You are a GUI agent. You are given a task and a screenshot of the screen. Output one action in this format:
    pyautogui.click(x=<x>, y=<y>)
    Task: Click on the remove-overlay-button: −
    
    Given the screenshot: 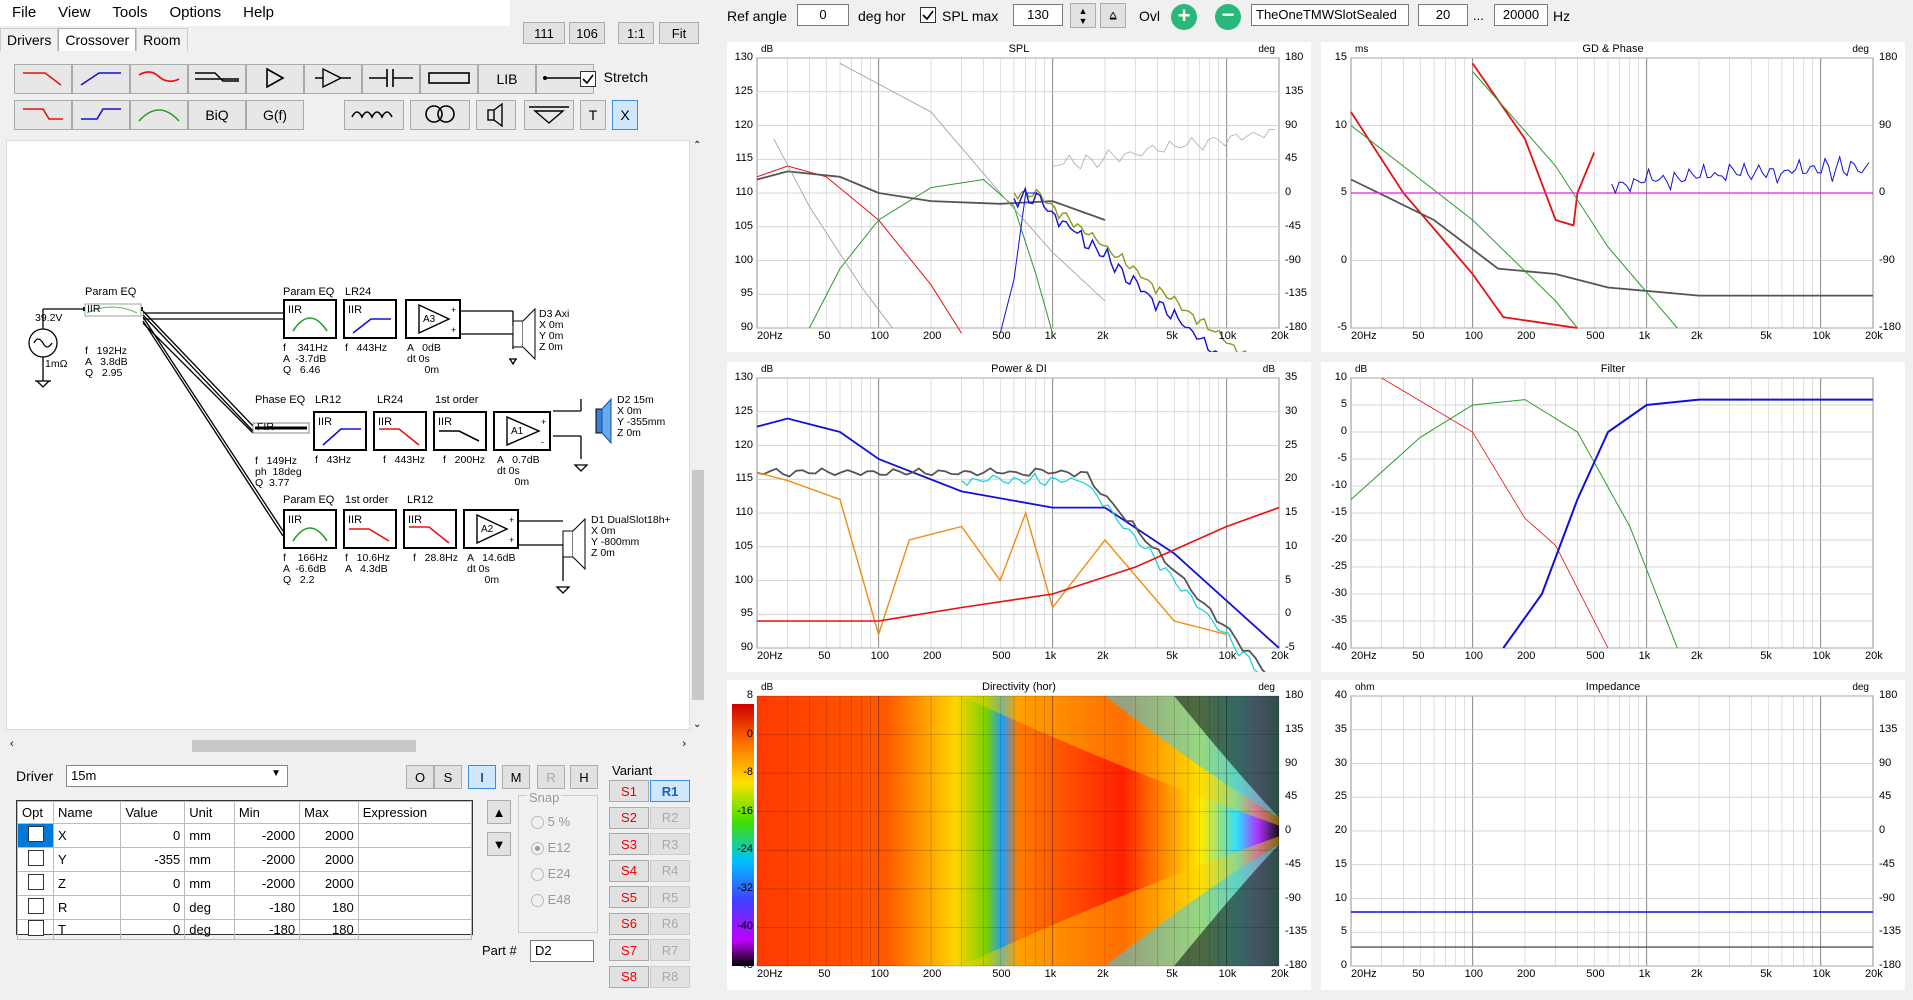 What is the action you would take?
    pyautogui.click(x=1228, y=17)
    